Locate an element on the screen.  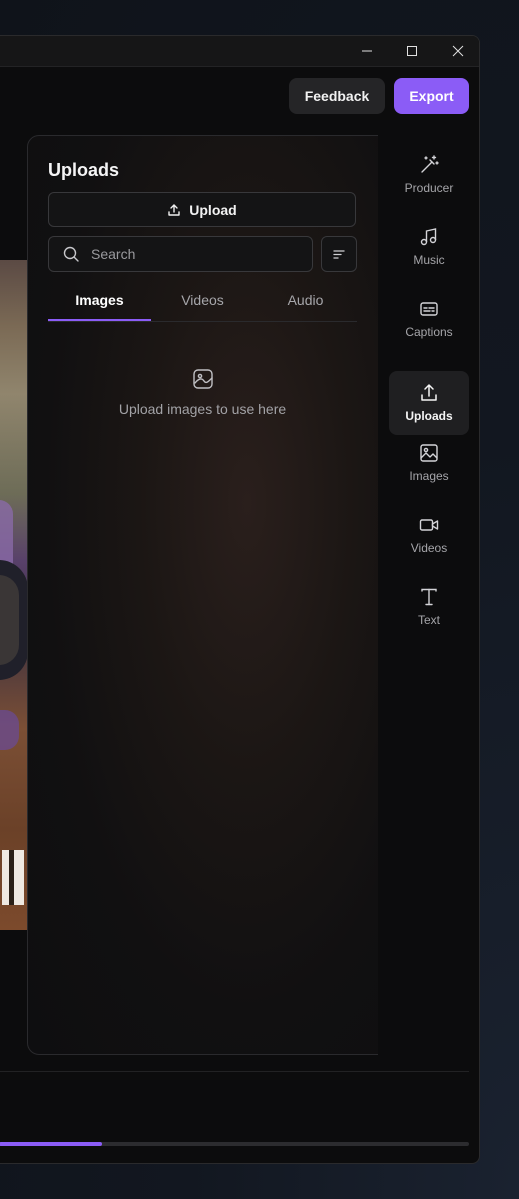
rail-item-label: Text is located at coordinates (428, 620).